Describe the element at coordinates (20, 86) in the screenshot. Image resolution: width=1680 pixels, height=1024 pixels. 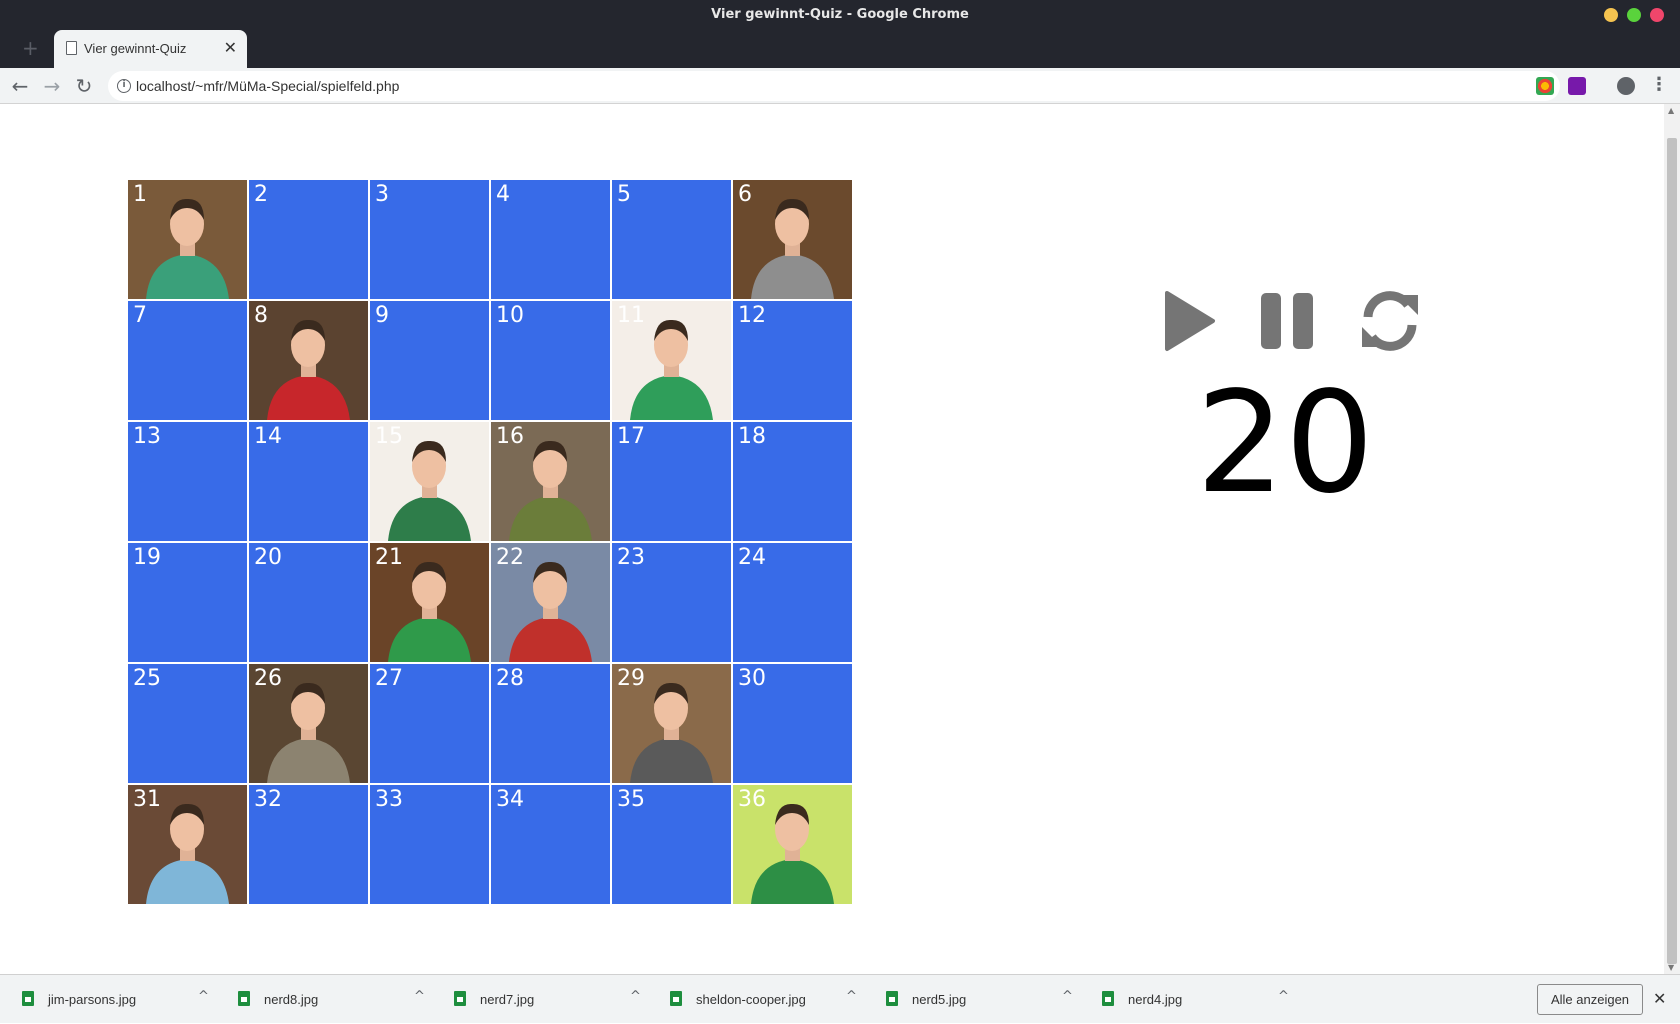
I see `back-button: ←` at that location.